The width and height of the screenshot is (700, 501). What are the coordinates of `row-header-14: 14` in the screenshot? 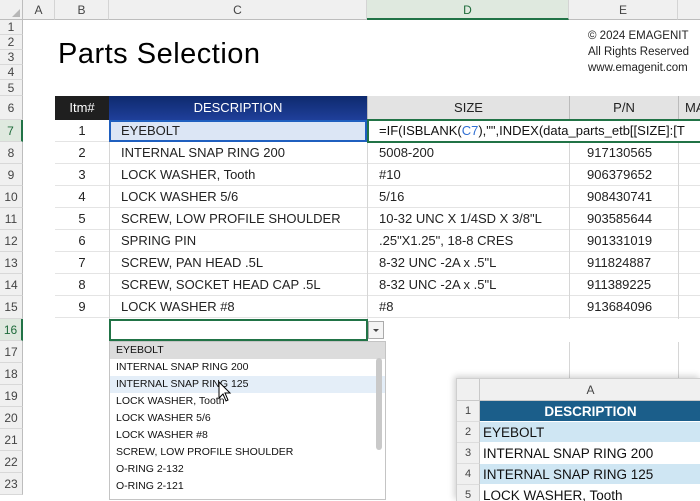 It's located at (11, 285).